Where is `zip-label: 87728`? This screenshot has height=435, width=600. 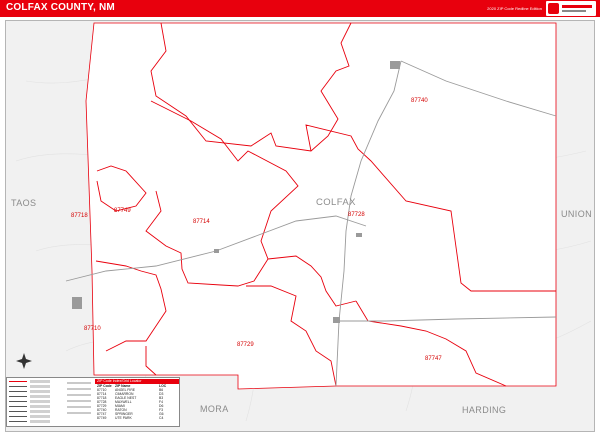
zip-label: 87728 is located at coordinates (356, 215).